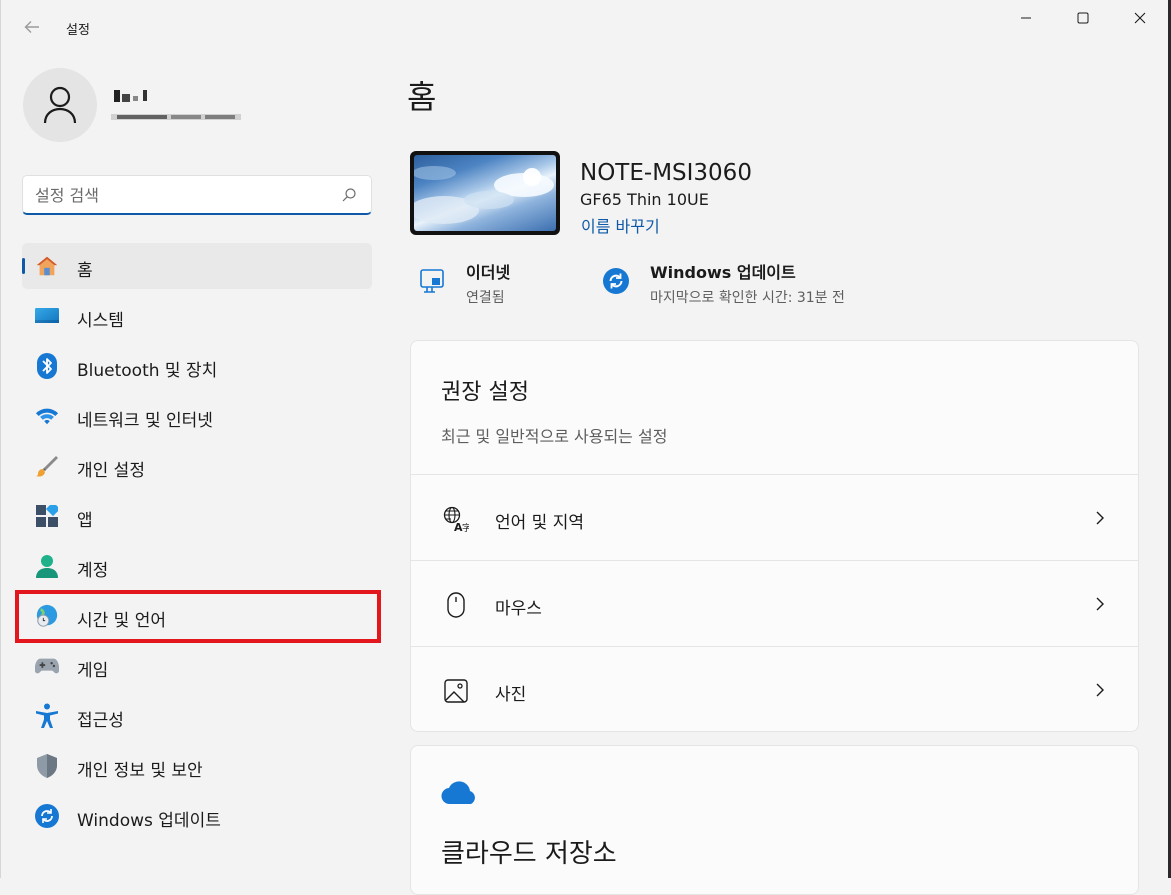  Describe the element at coordinates (529, 854) in the screenshot. I see `card-title: 클라우드 저장소` at that location.